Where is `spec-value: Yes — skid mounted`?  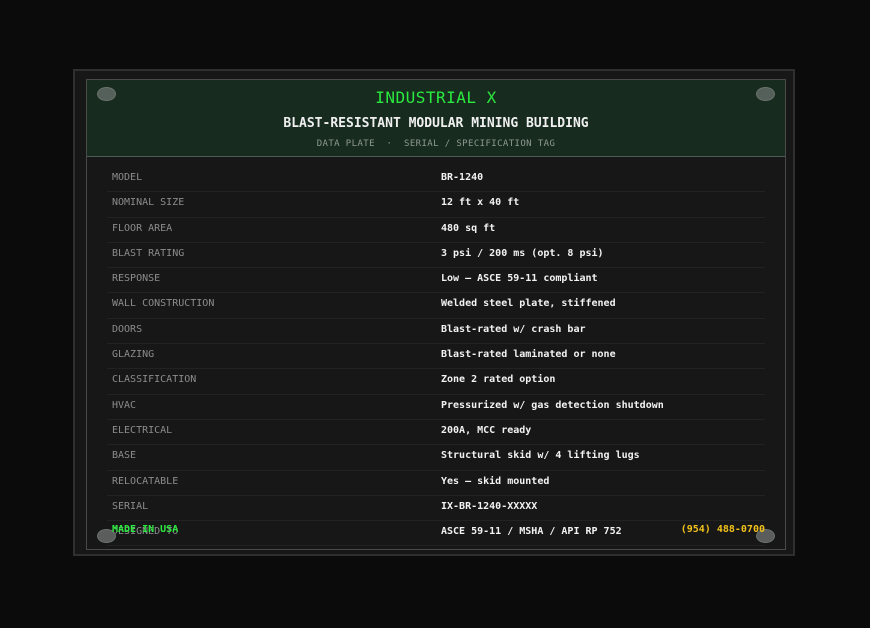
spec-value: Yes — skid mounted is located at coordinates (495, 481).